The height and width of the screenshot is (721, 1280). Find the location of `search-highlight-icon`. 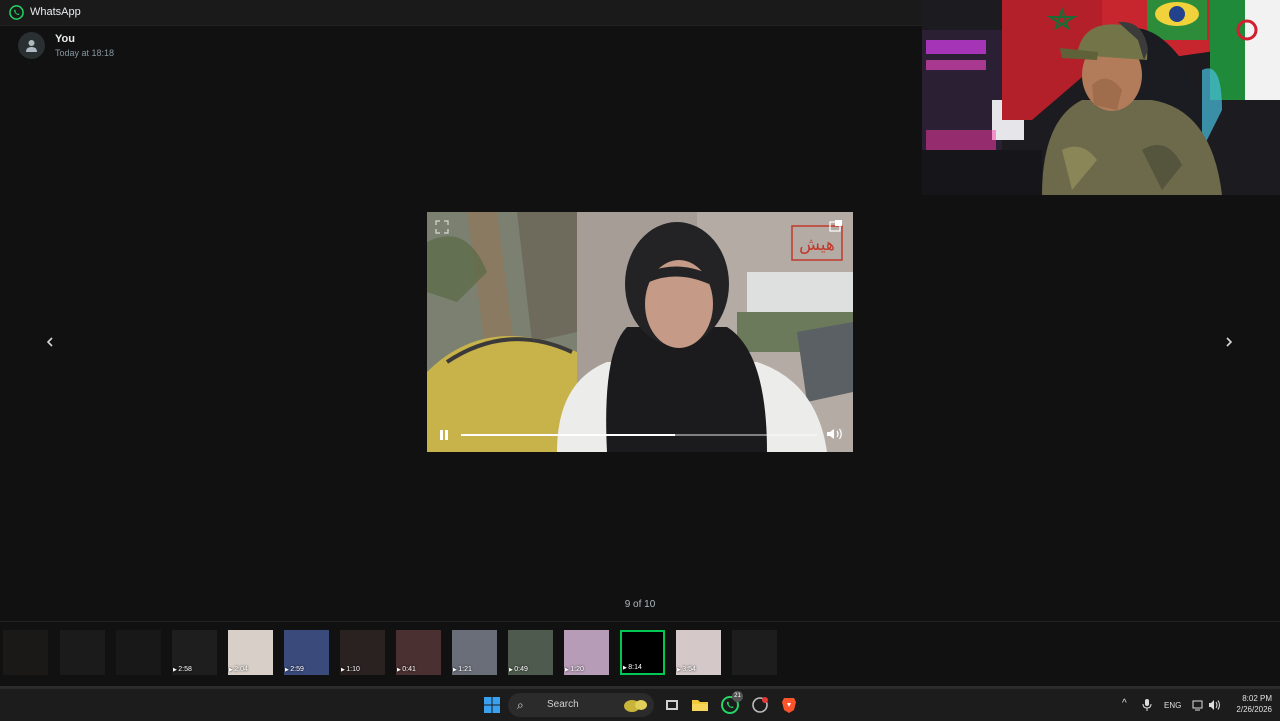

search-highlight-icon is located at coordinates (635, 706).